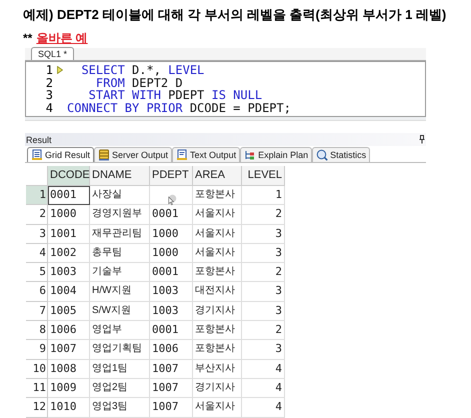 This screenshot has width=471, height=418. Describe the element at coordinates (37, 388) in the screenshot. I see `row-number: 11` at that location.